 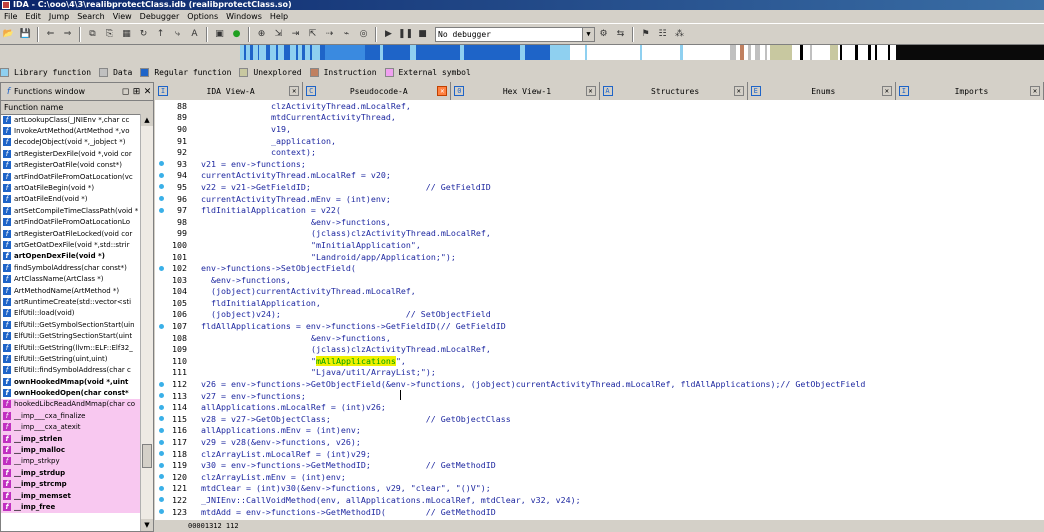 What do you see at coordinates (71, 416) in the screenshot?
I see `function-list-item: f __imp___cxa_finalize` at bounding box center [71, 416].